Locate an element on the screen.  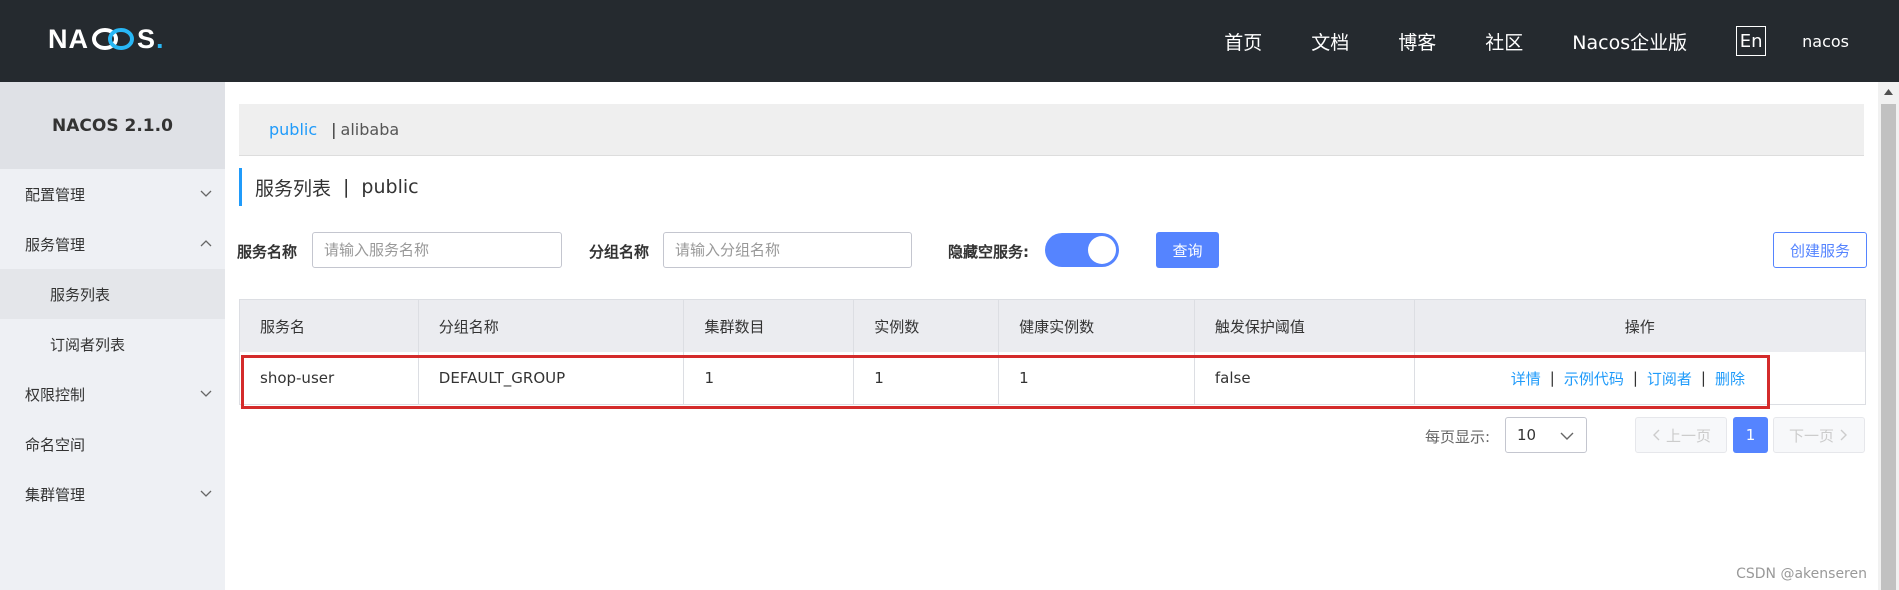
col-actions: 操作 is located at coordinates (1639, 326).